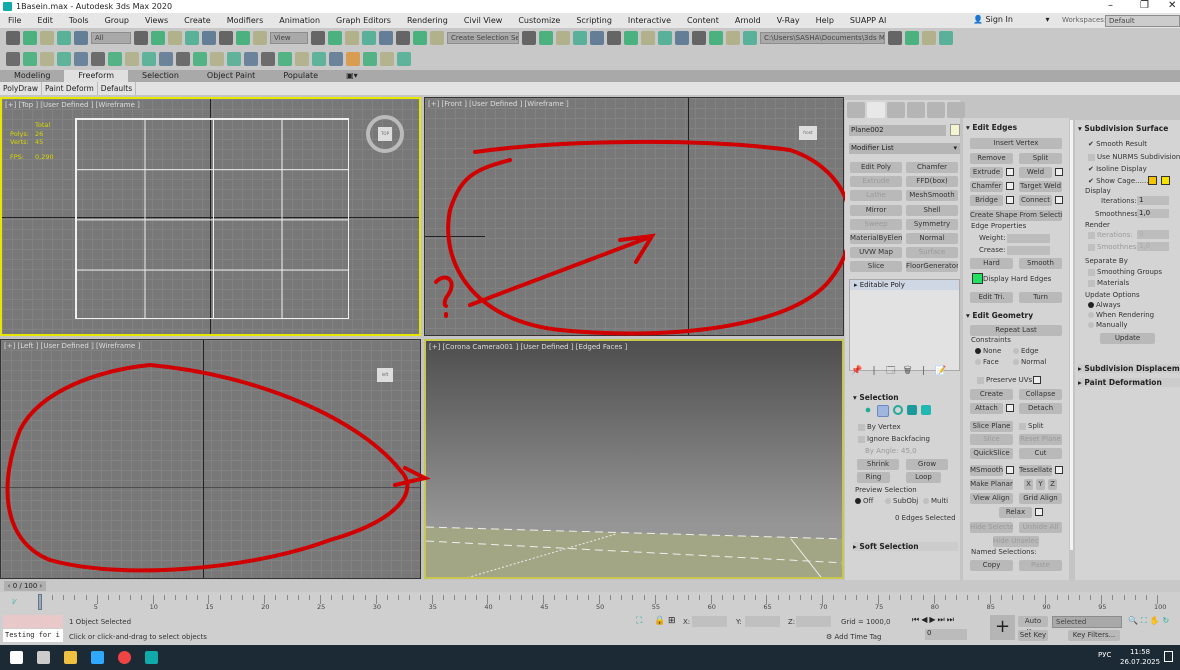 This screenshot has width=1180, height=670. Describe the element at coordinates (895, 38) in the screenshot. I see `project-folder-icon` at that location.